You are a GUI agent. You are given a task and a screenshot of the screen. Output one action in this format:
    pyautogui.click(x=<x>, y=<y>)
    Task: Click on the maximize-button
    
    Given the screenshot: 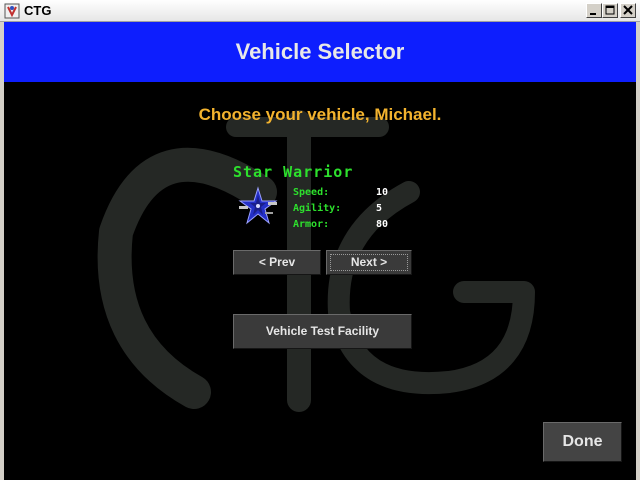 What is the action you would take?
    pyautogui.click(x=610, y=10)
    